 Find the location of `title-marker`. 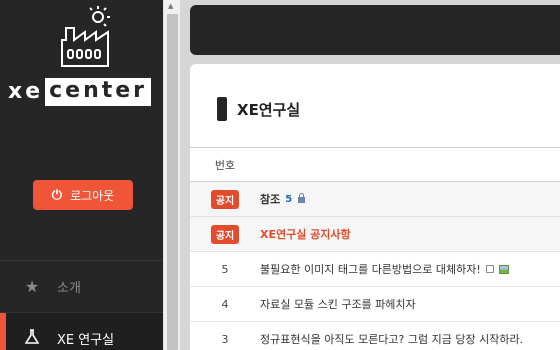

title-marker is located at coordinates (222, 109).